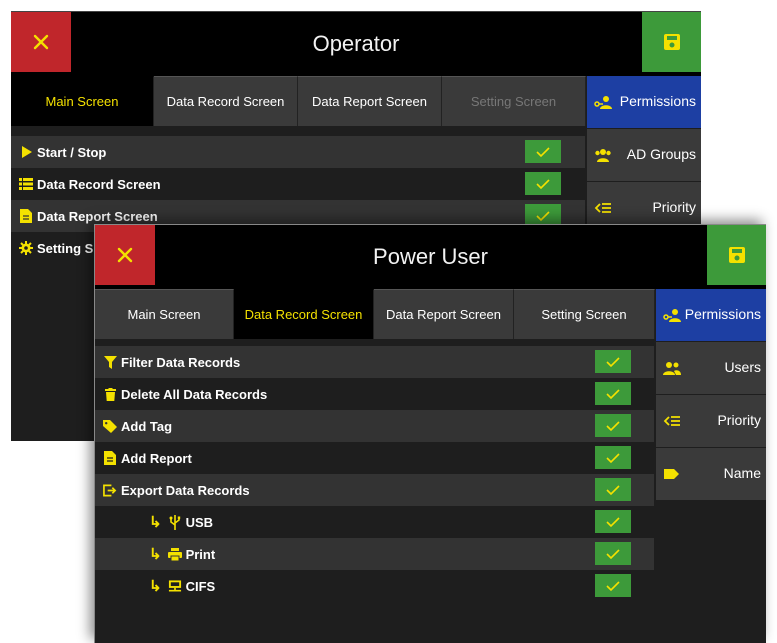  What do you see at coordinates (298, 184) in the screenshot?
I see `list-item: Data Record Screen` at bounding box center [298, 184].